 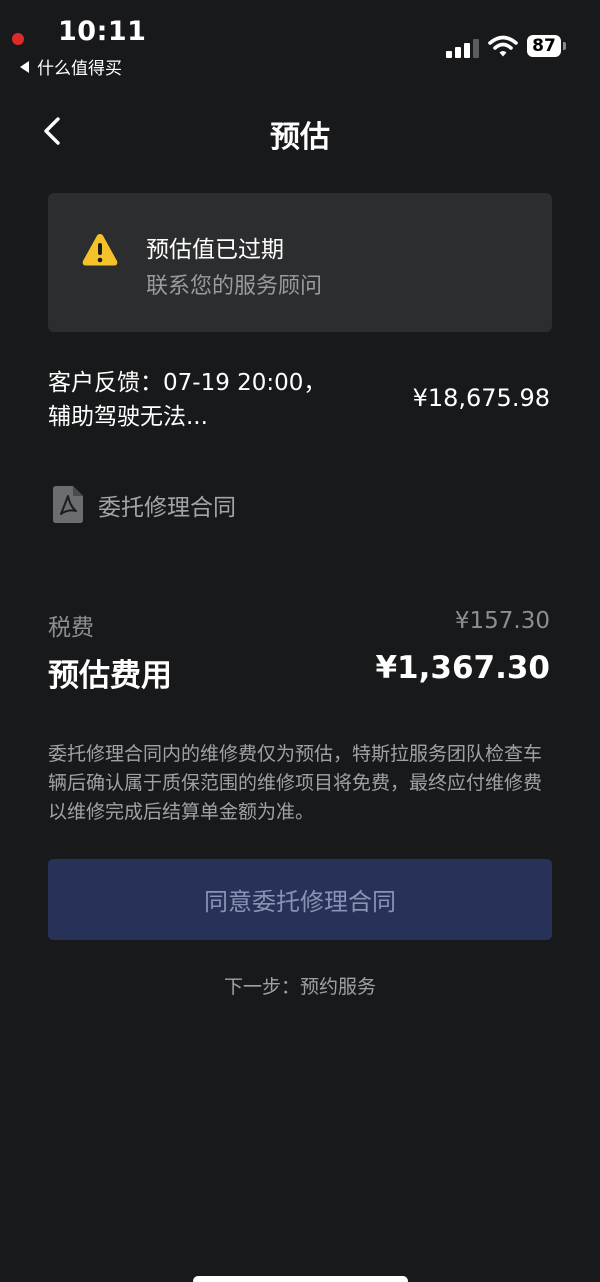 I want to click on back-to-app-link: 什么值得买, so click(x=71, y=66).